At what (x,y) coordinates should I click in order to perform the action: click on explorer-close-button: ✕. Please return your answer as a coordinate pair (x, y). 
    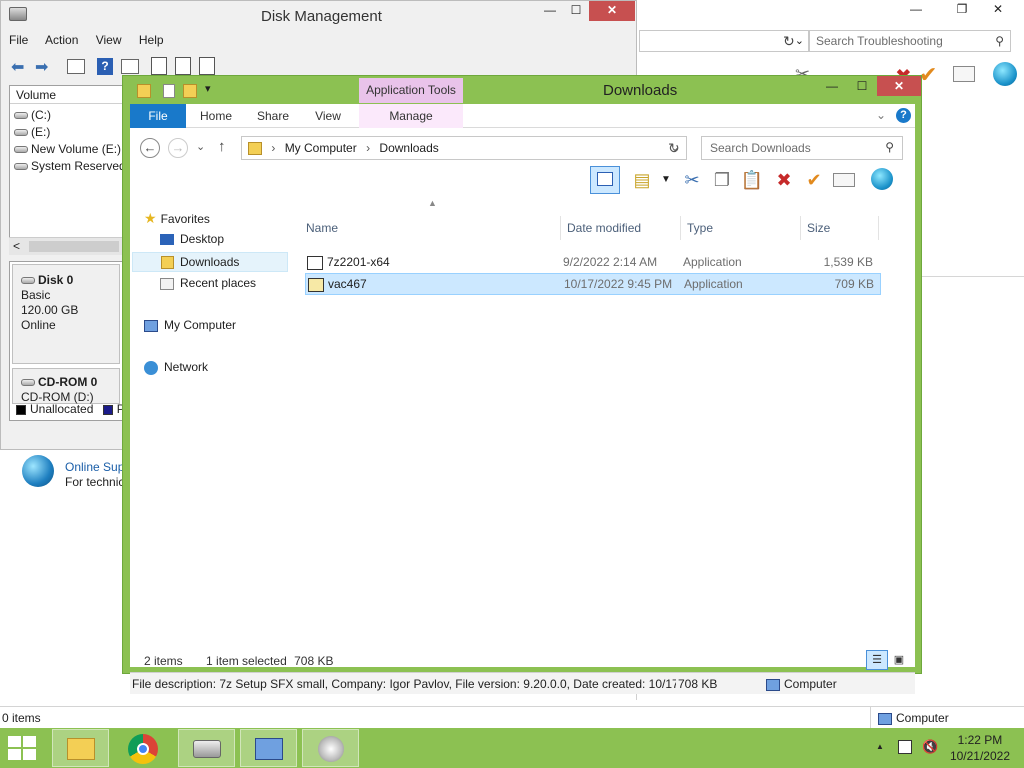
    Looking at the image, I should click on (899, 86).